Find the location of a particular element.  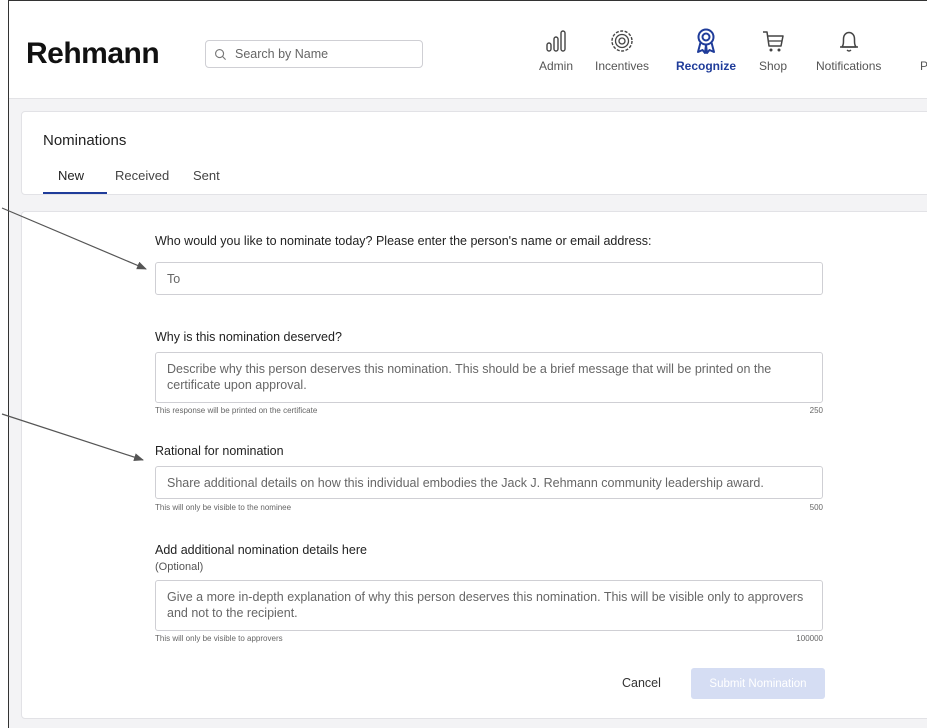

details-textarea is located at coordinates (489, 605).